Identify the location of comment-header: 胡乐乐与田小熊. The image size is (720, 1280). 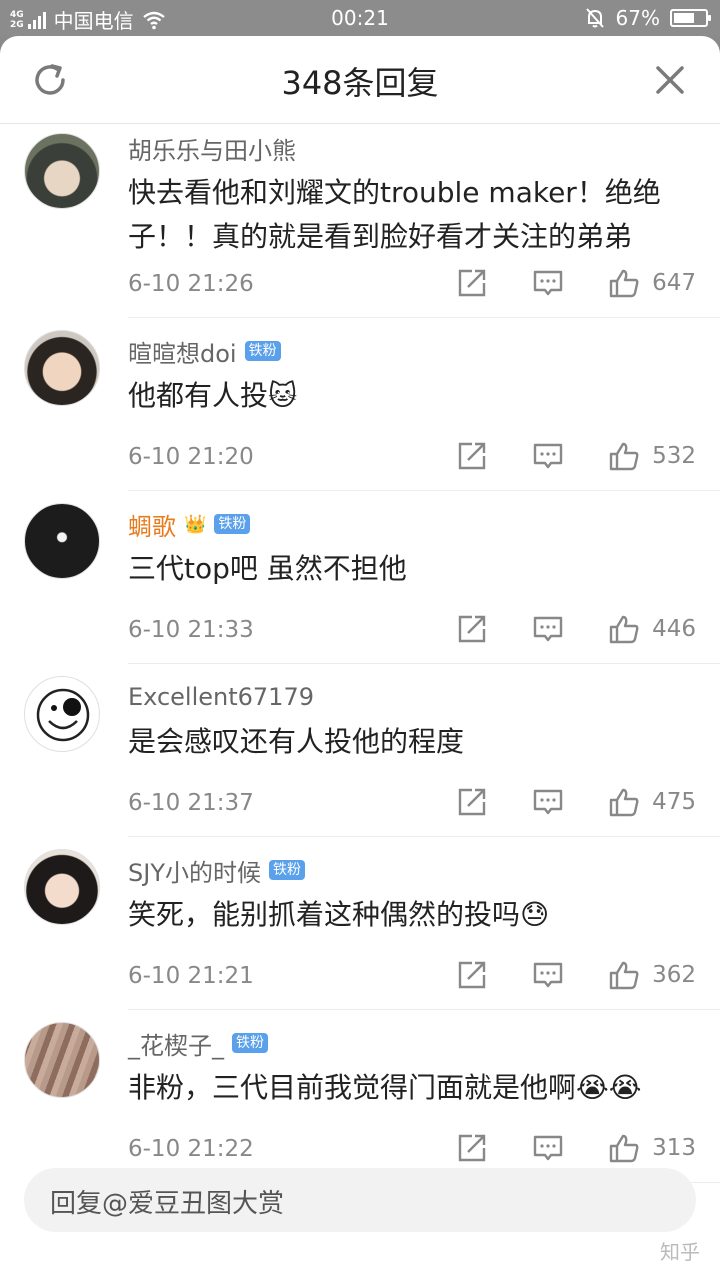
(212, 148).